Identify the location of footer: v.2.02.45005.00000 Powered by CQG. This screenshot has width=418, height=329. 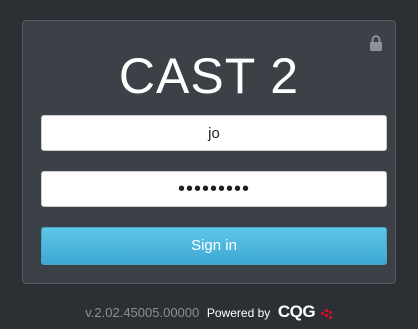
(209, 312).